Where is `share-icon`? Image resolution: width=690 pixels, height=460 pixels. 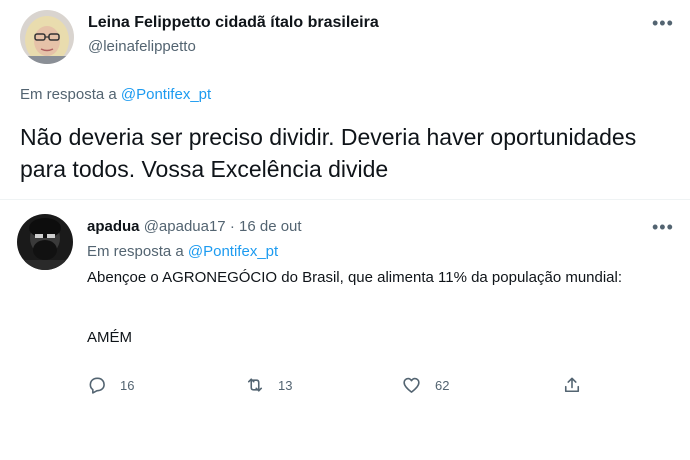
share-icon is located at coordinates (572, 385).